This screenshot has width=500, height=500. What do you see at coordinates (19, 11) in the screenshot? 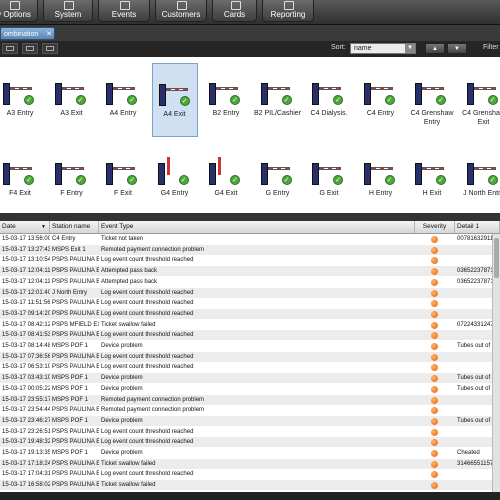
I see `nav-item-0: y Options` at bounding box center [19, 11].